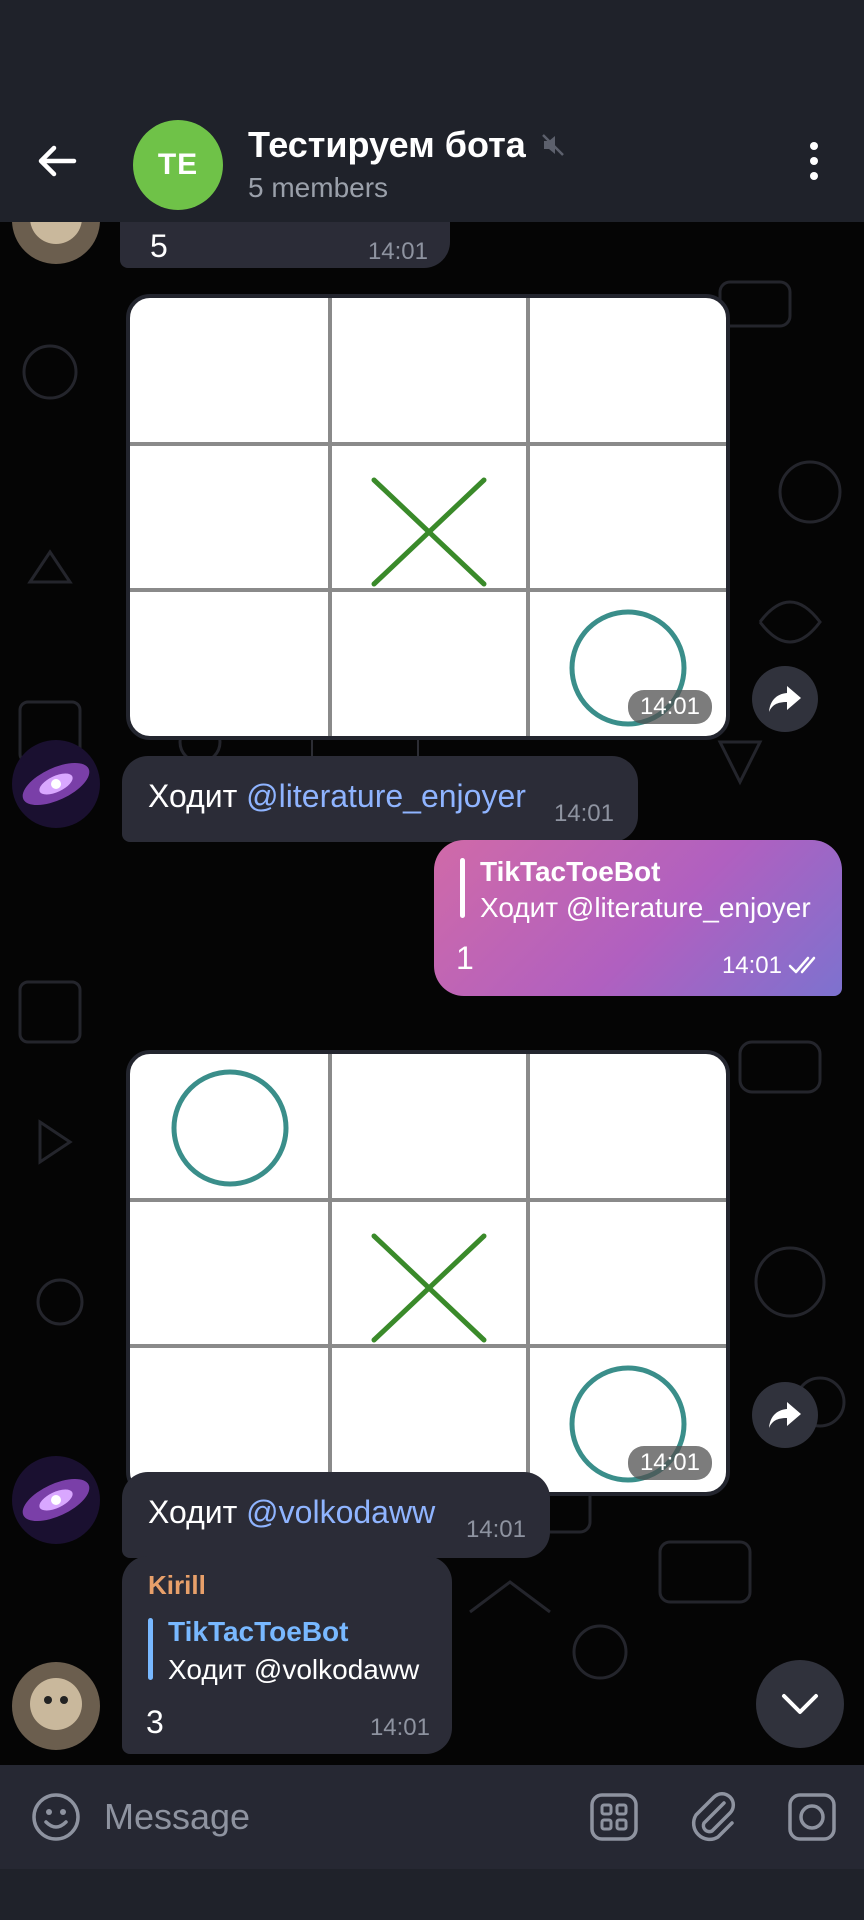 This screenshot has width=864, height=1920. Describe the element at coordinates (155, 1722) in the screenshot. I see `message-text: 3` at that location.